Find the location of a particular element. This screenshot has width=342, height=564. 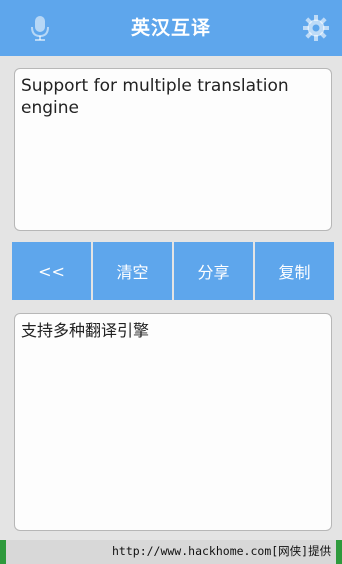

swap-button: << is located at coordinates (51, 271).